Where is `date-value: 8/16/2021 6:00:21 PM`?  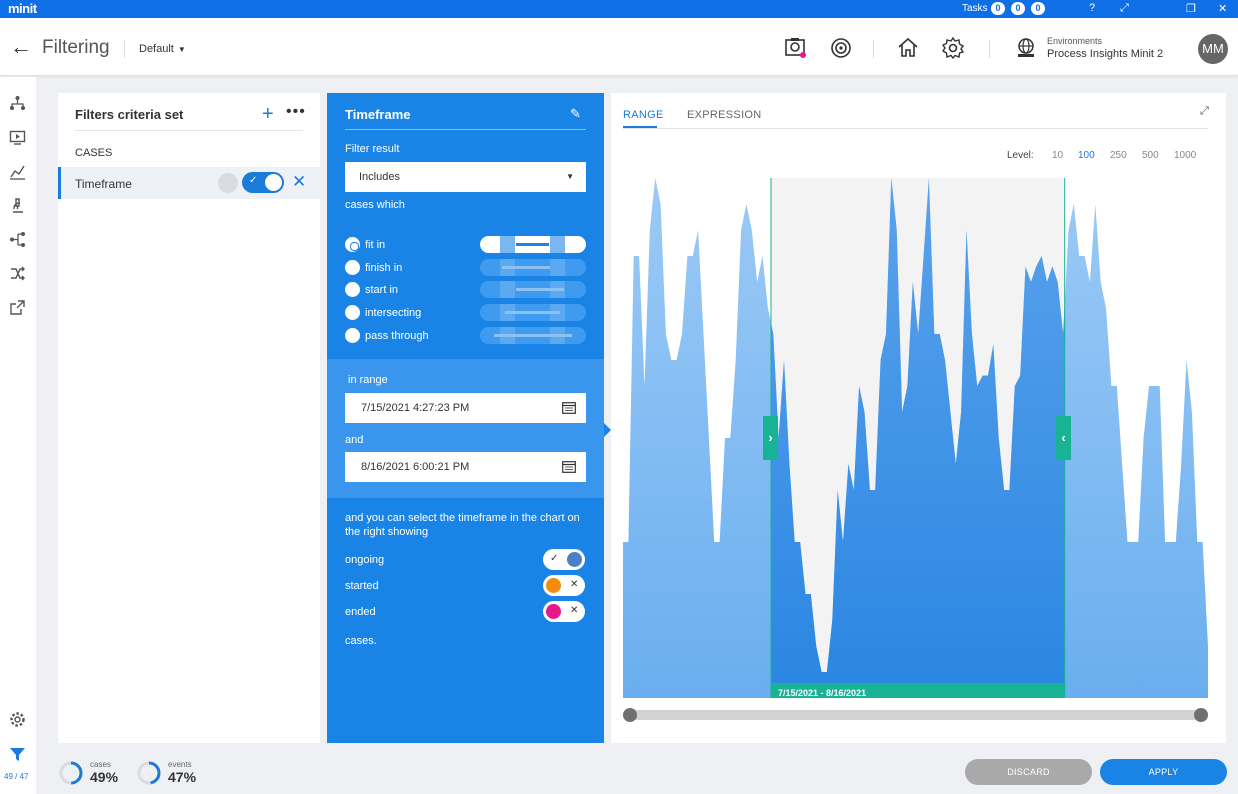 date-value: 8/16/2021 6:00:21 PM is located at coordinates (415, 467).